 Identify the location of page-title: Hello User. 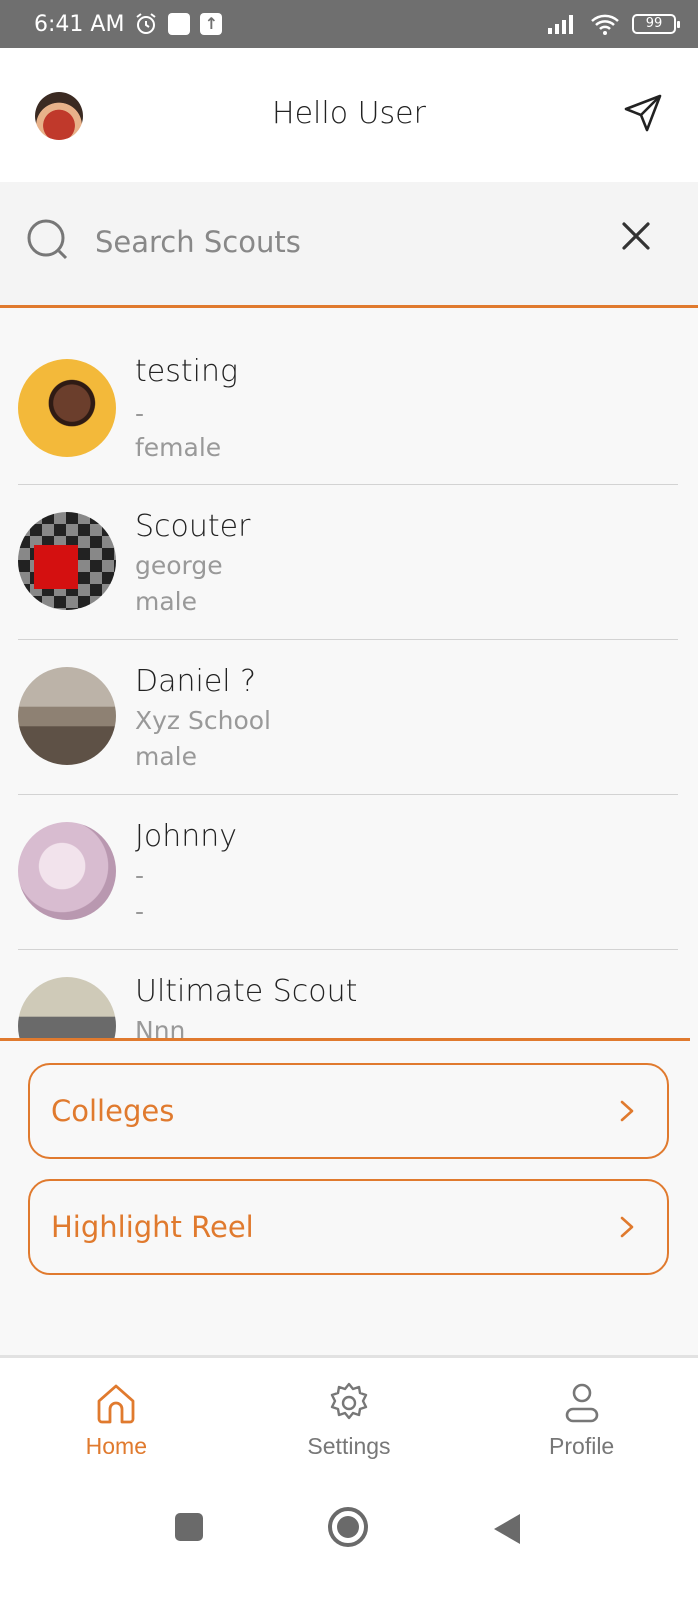
(349, 113).